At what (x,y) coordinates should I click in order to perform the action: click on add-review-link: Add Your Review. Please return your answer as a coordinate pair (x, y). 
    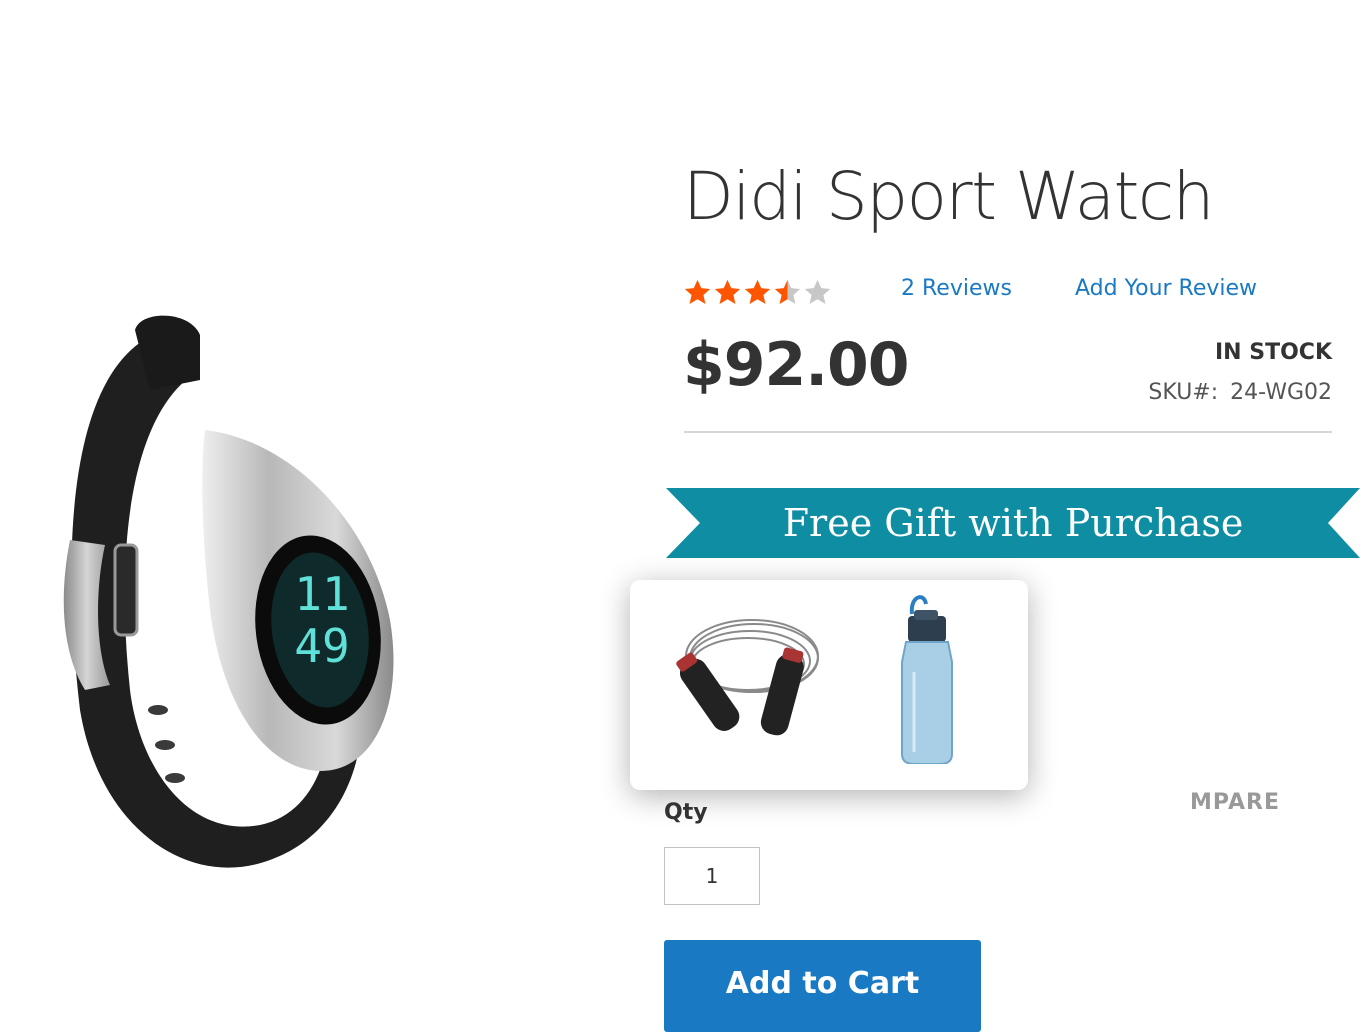
    Looking at the image, I should click on (1166, 288).